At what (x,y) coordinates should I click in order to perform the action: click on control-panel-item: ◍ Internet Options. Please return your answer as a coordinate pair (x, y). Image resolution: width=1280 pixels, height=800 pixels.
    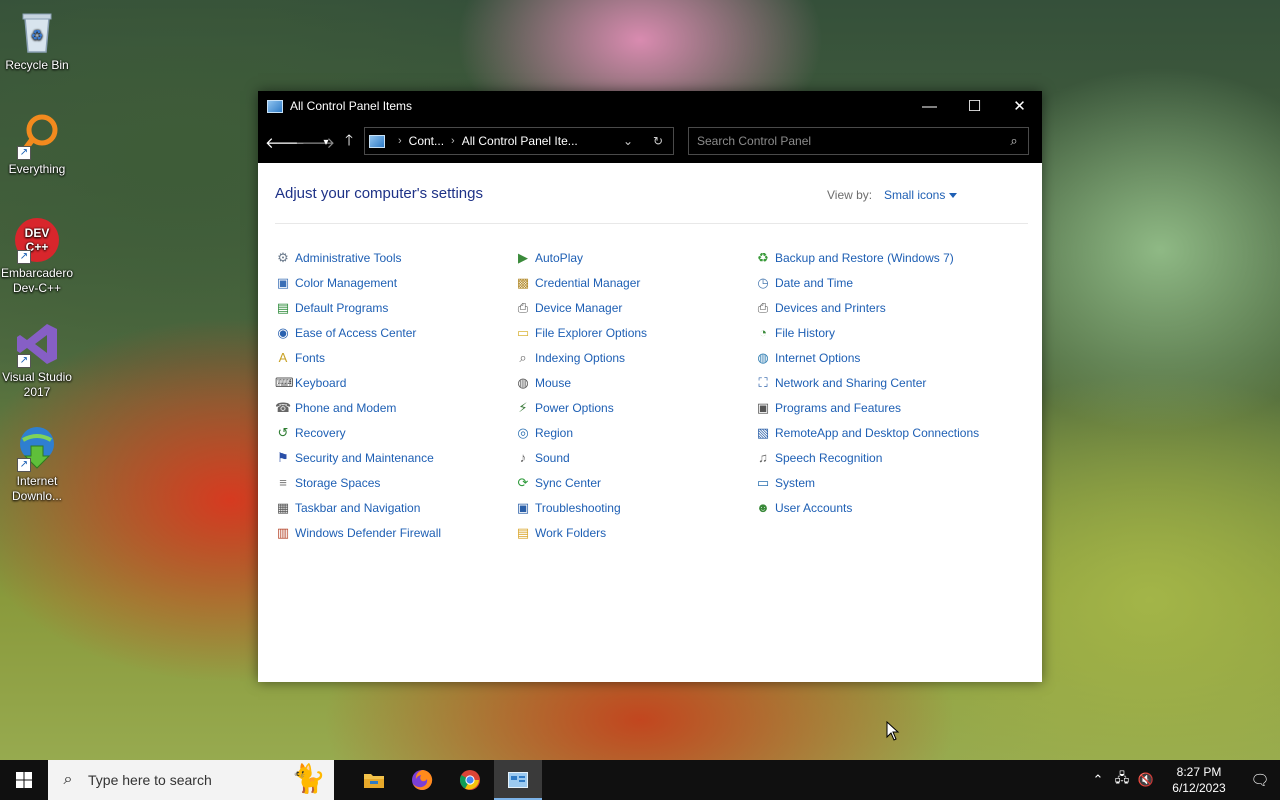
    Looking at the image, I should click on (875, 362).